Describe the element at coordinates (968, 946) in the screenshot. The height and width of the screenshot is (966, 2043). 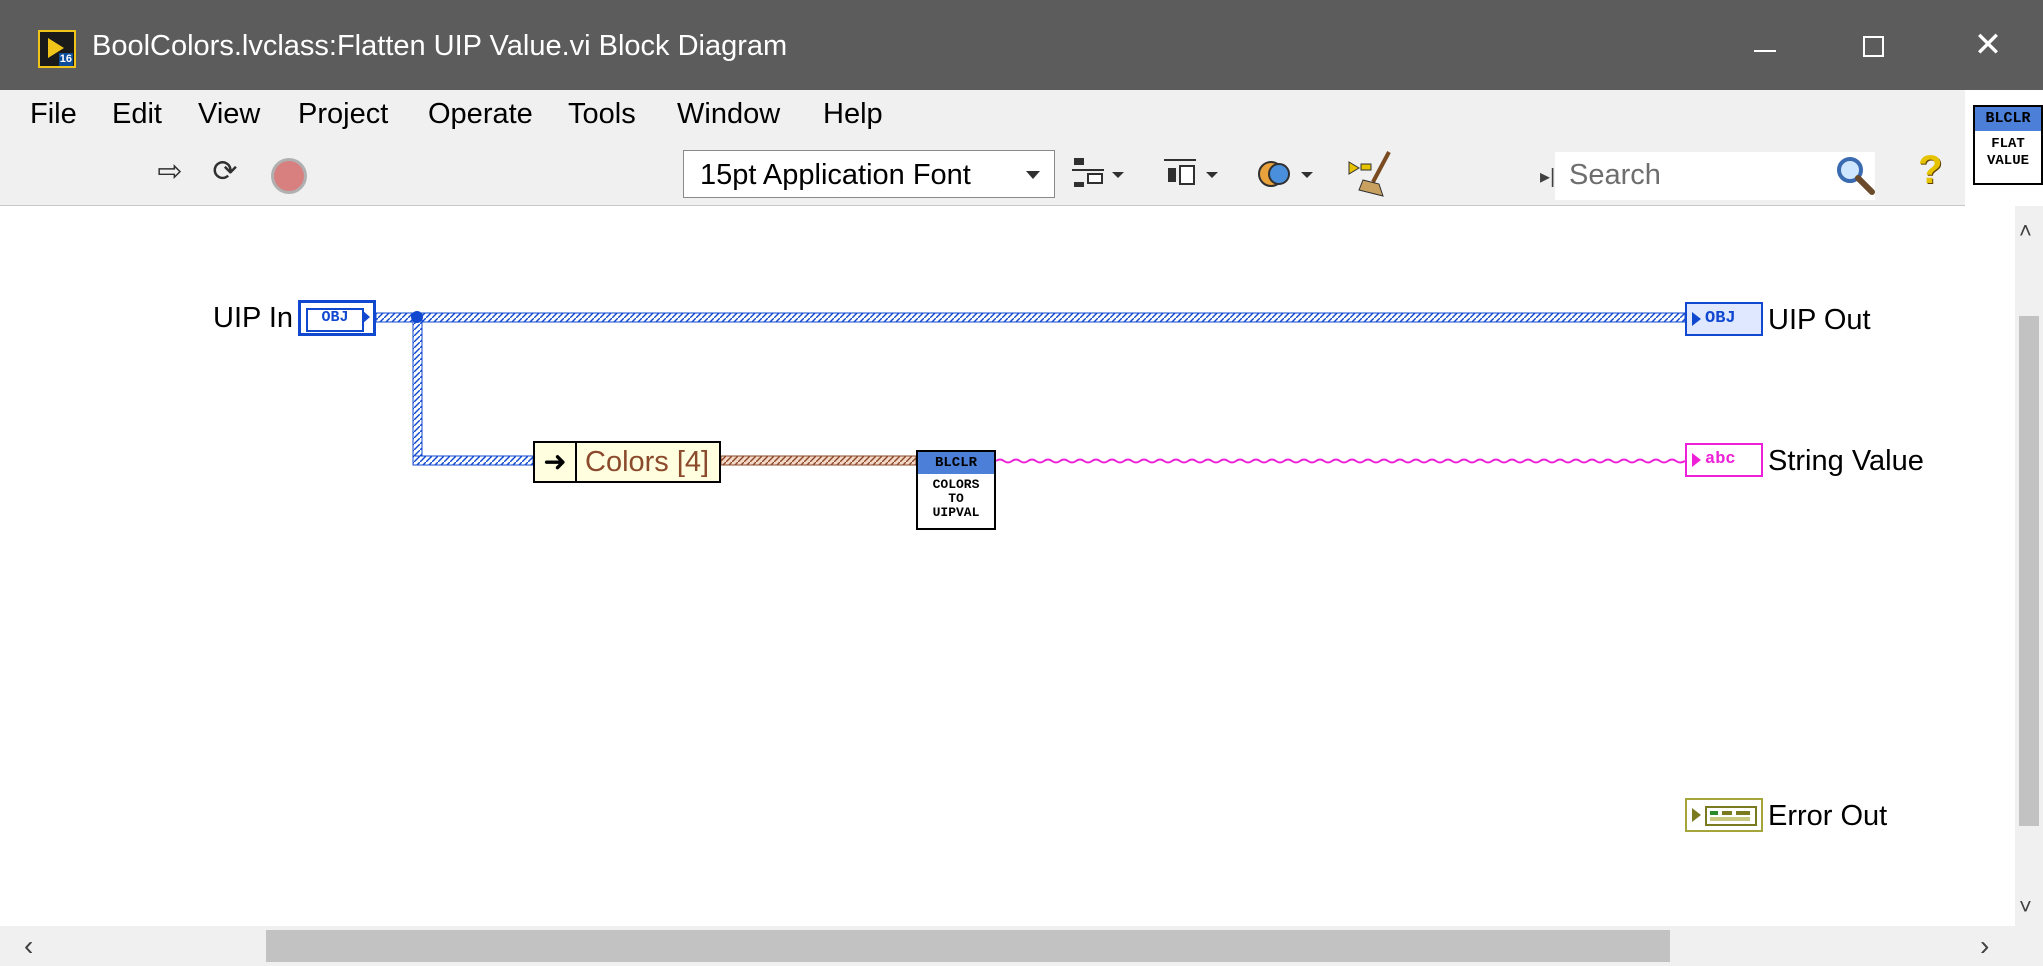
I see `horizontal-scroll-thumb` at that location.